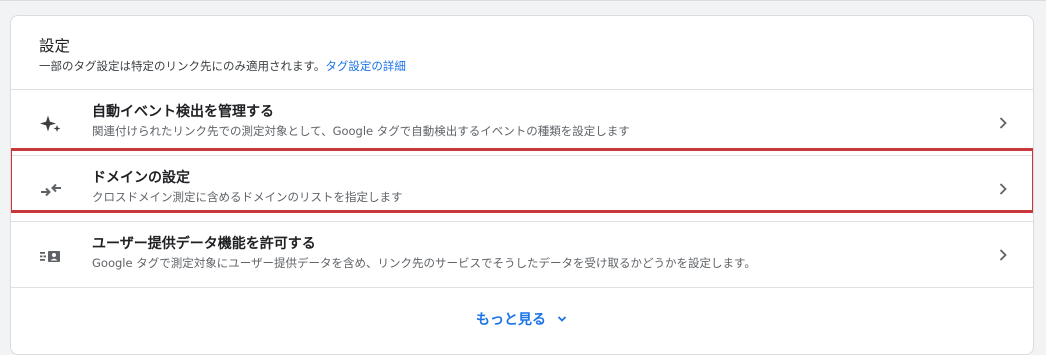  Describe the element at coordinates (523, 0) in the screenshot. I see `top-divider` at that location.